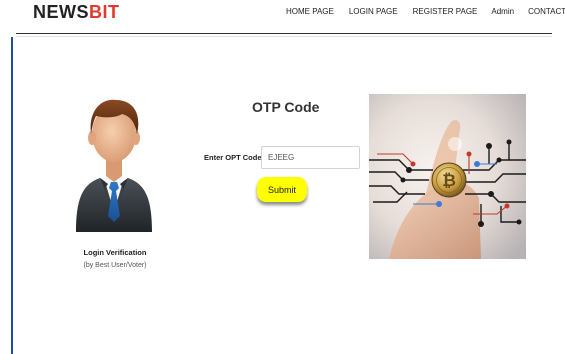  Describe the element at coordinates (282, 189) in the screenshot. I see `submit-button: Submit` at that location.